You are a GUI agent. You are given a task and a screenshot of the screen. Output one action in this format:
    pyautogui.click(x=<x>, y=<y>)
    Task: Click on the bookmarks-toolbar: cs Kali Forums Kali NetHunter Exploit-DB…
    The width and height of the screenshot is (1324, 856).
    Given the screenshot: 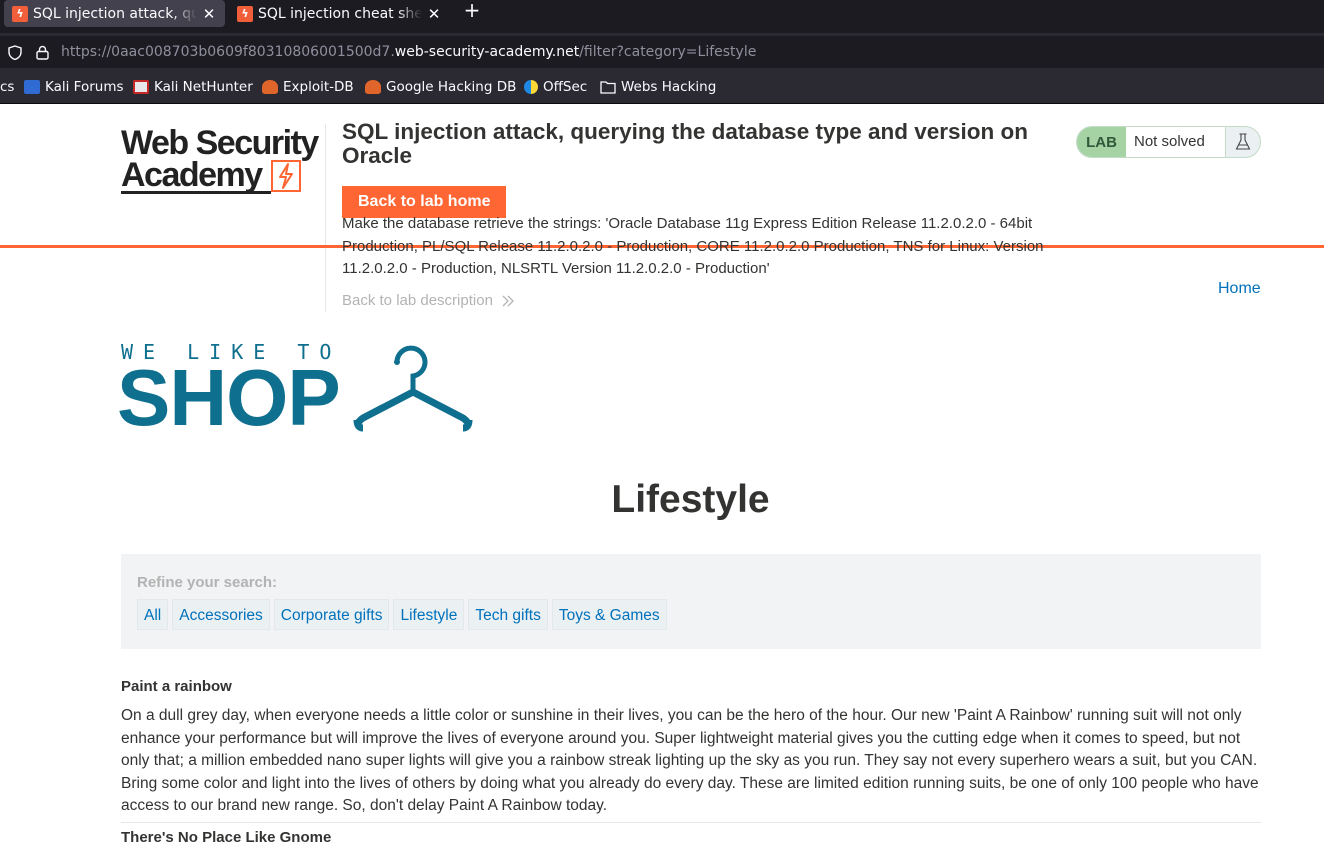 What is the action you would take?
    pyautogui.click(x=662, y=86)
    